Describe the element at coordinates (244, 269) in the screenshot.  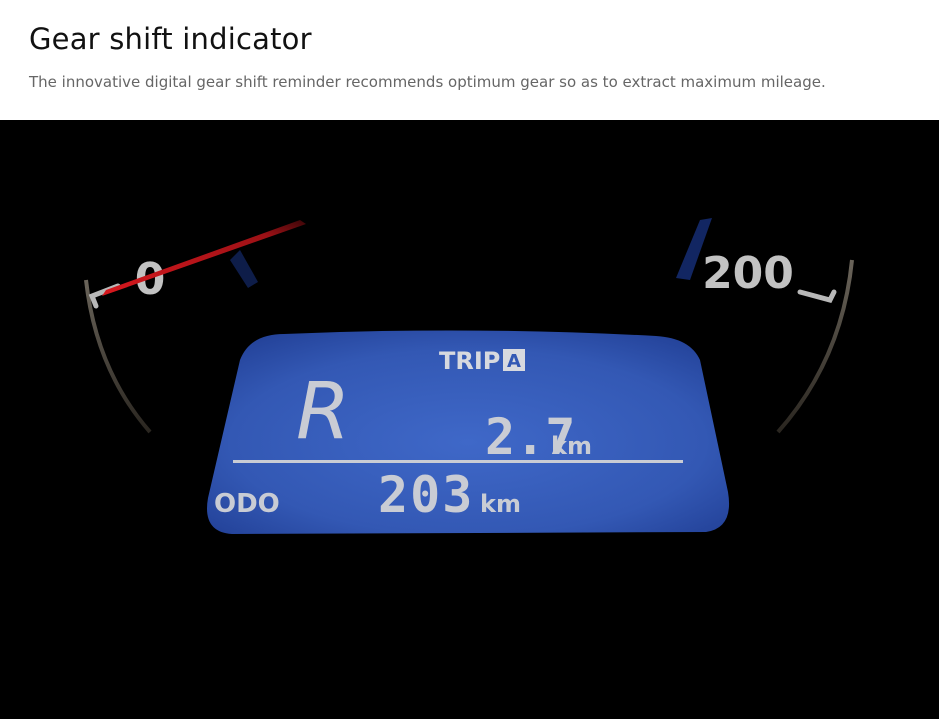
I see `blue-glow-left` at that location.